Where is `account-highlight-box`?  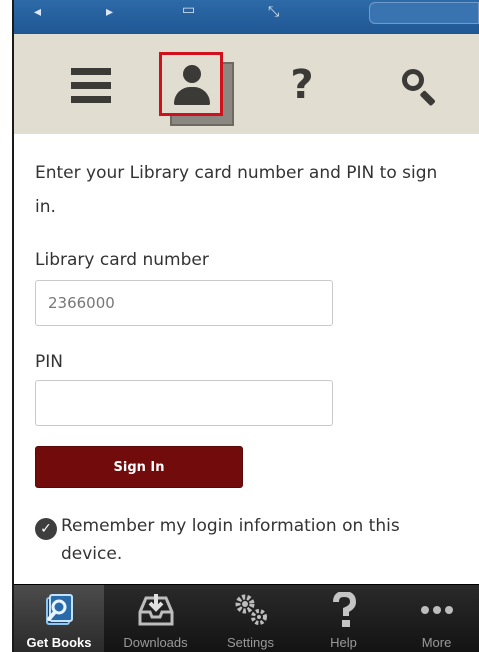
account-highlight-box is located at coordinates (191, 84).